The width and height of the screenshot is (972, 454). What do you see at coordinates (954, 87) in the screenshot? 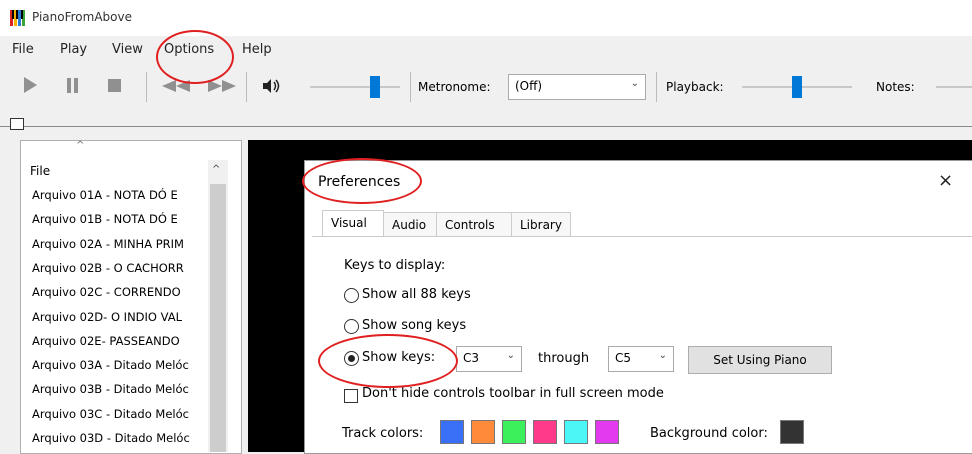
I see `notes-slider` at bounding box center [954, 87].